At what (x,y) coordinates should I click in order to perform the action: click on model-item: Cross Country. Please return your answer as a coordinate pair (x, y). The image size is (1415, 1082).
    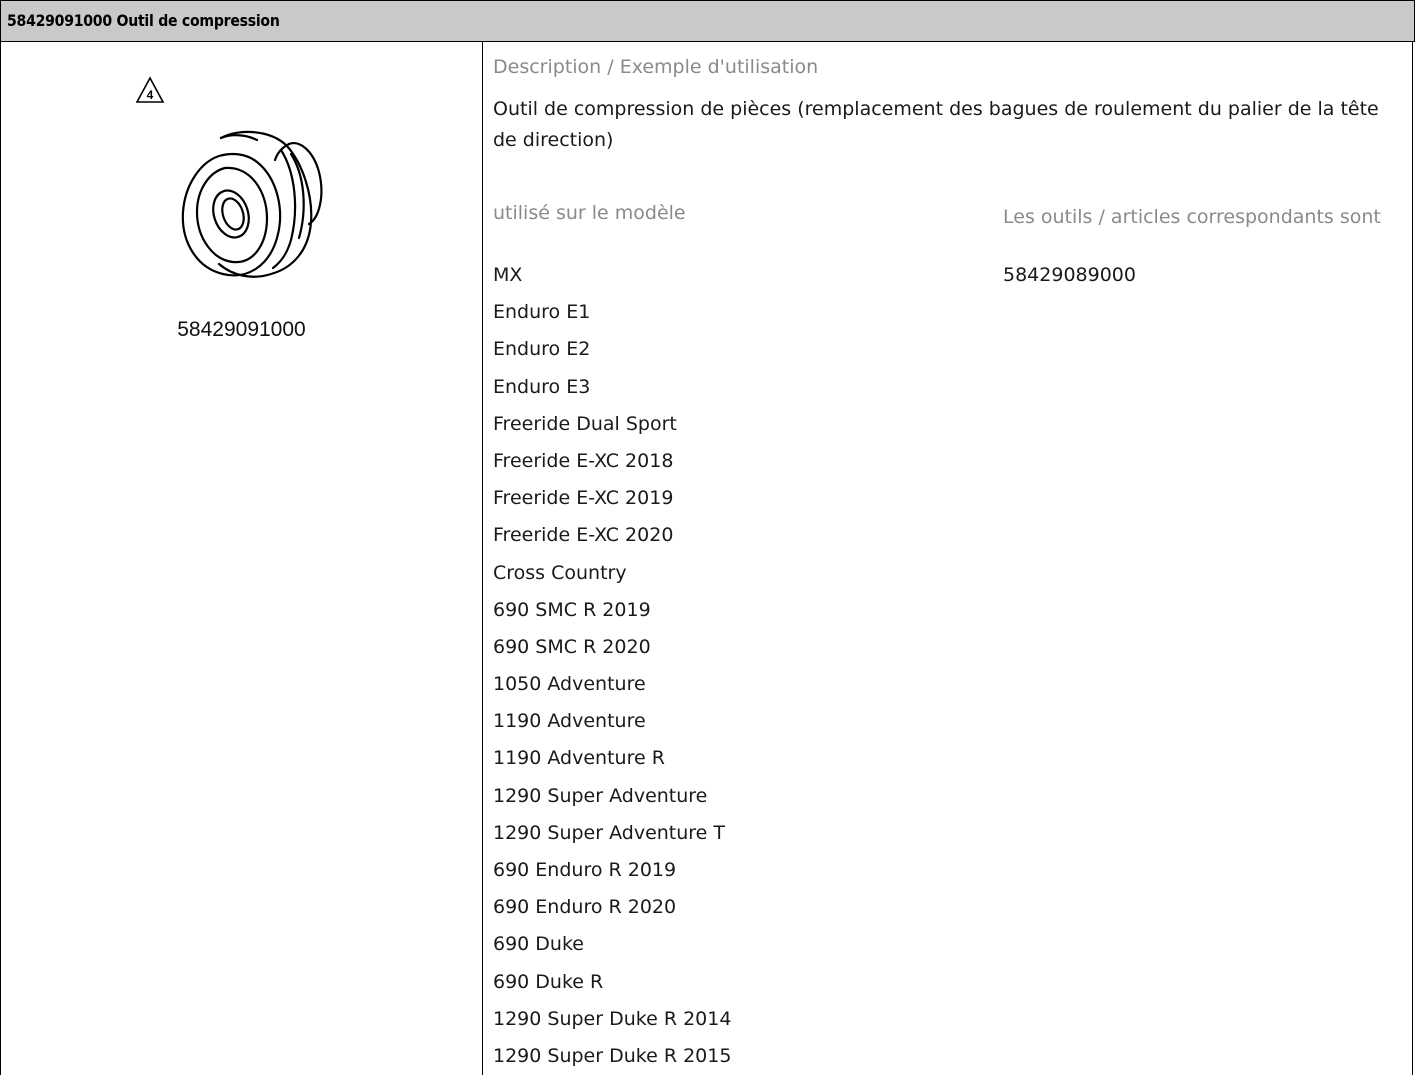
    Looking at the image, I should click on (560, 572).